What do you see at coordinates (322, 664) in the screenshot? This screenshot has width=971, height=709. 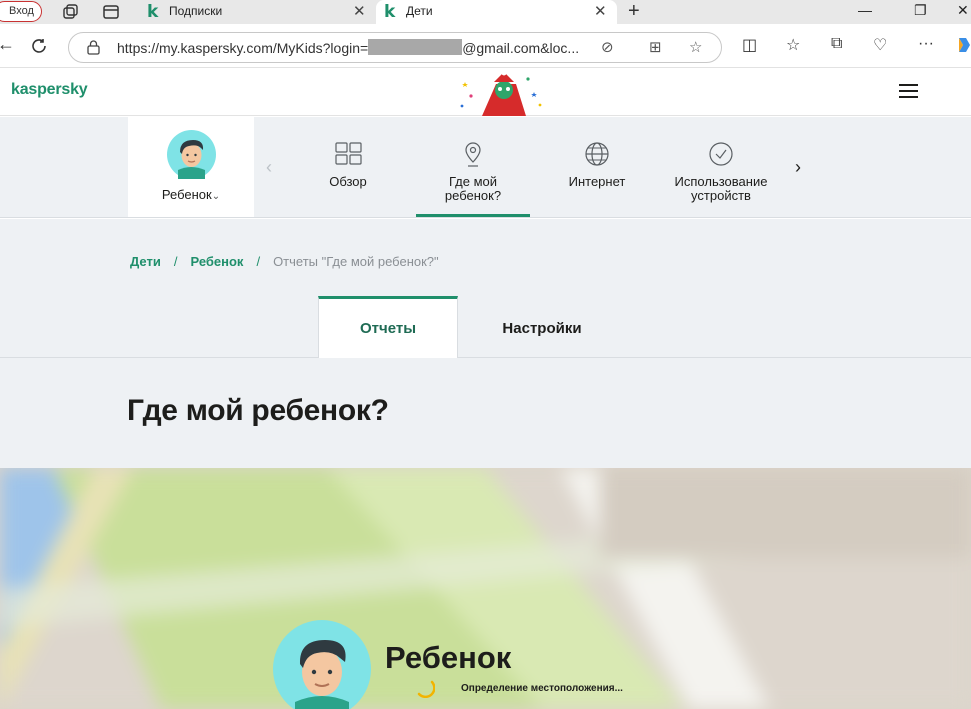 I see `child-map-avatar` at bounding box center [322, 664].